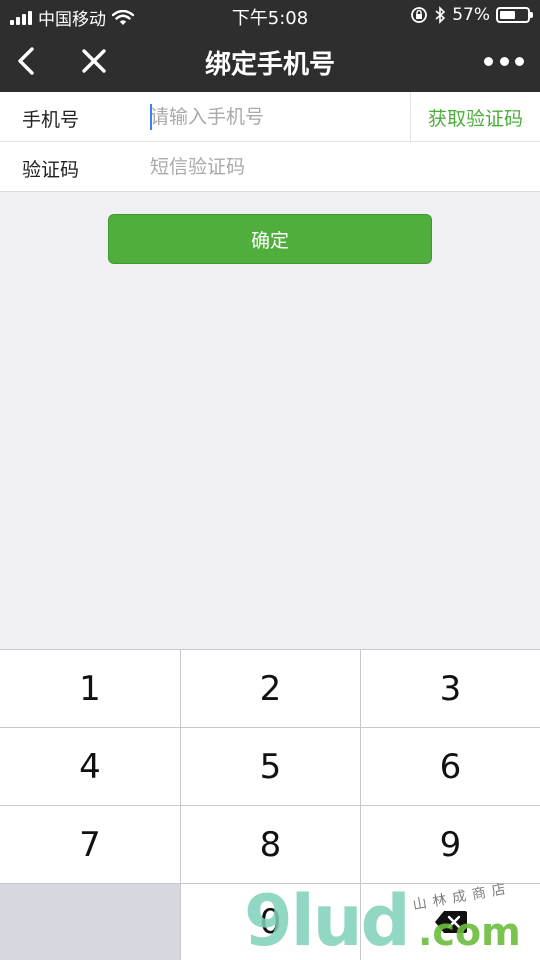  I want to click on key-6: 6, so click(450, 766).